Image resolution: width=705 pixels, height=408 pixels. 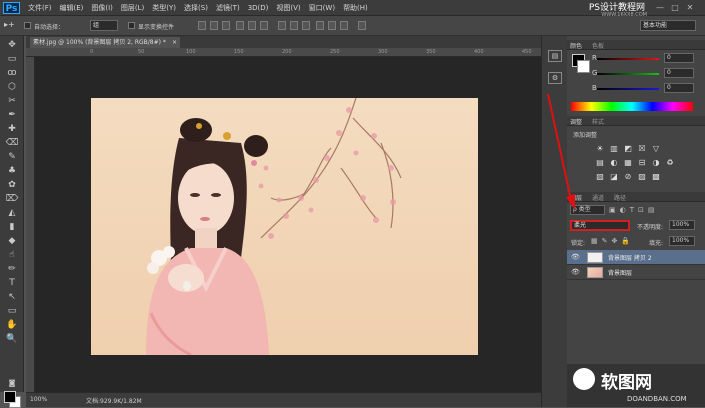 What do you see at coordinates (583, 66) in the screenshot?
I see `background-color-swatch` at bounding box center [583, 66].